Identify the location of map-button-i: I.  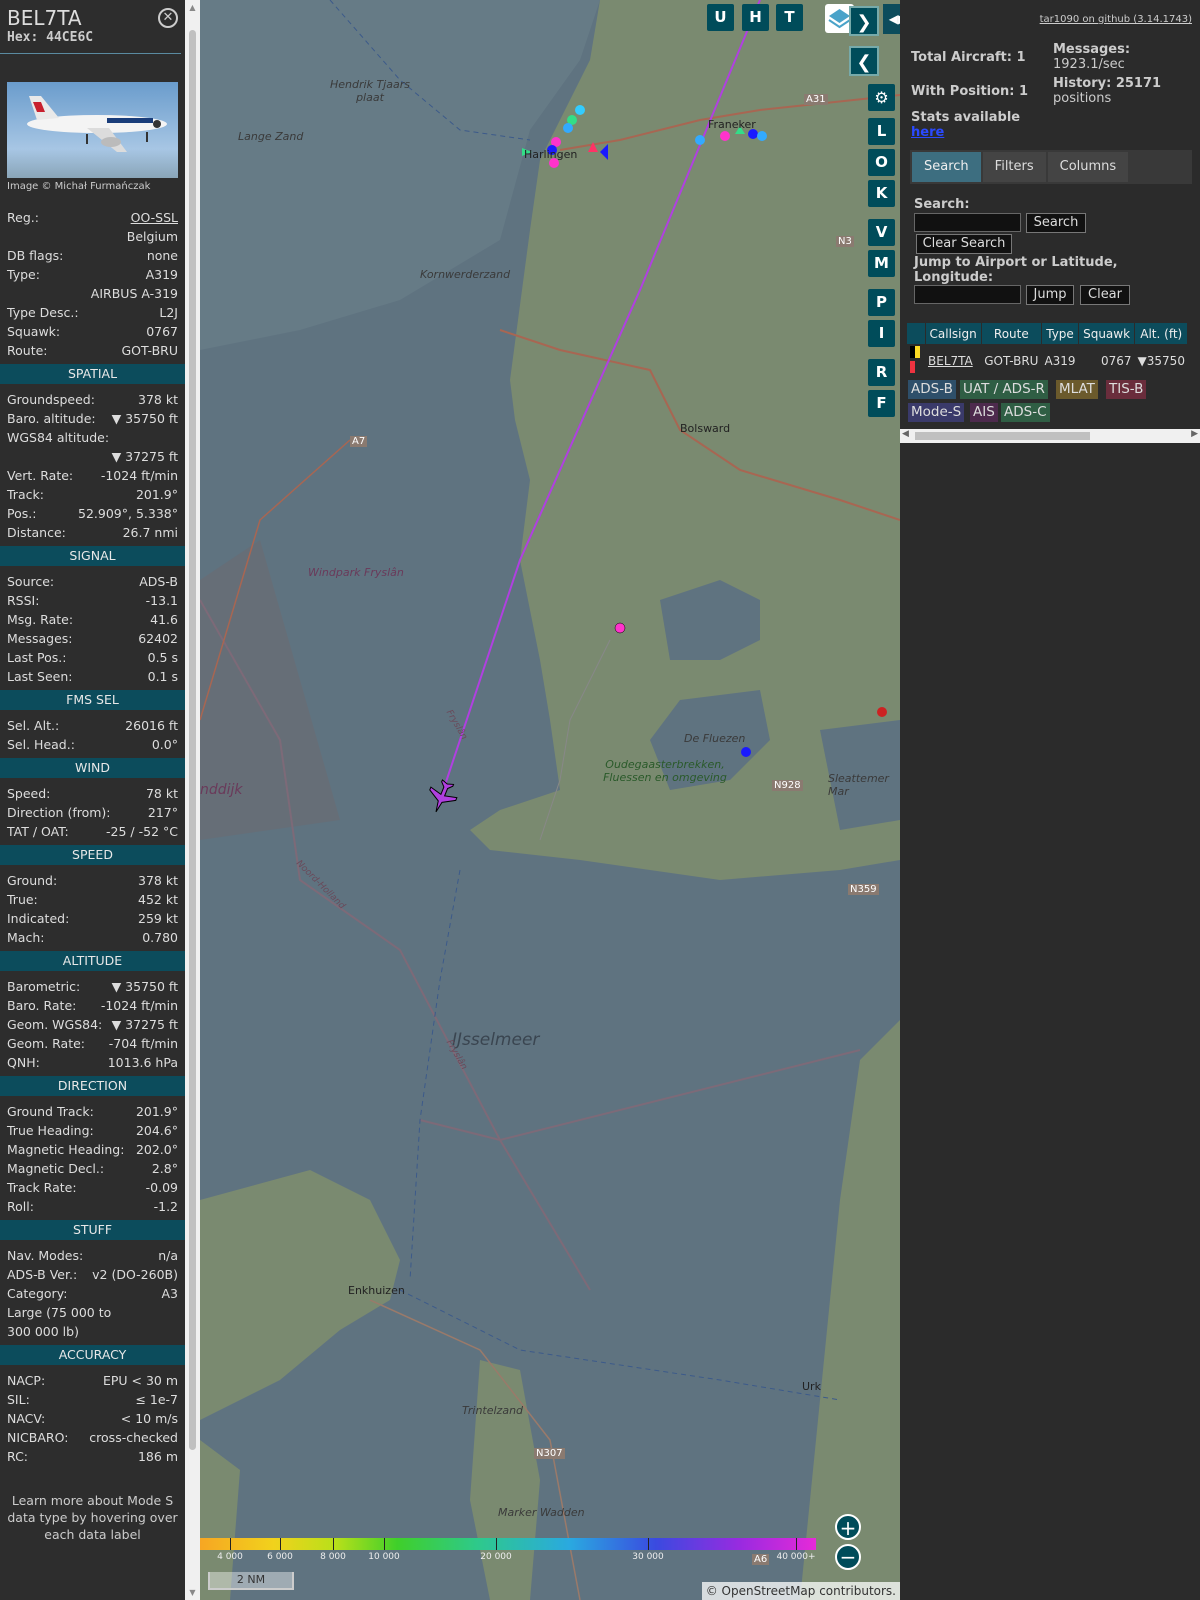
(881, 333).